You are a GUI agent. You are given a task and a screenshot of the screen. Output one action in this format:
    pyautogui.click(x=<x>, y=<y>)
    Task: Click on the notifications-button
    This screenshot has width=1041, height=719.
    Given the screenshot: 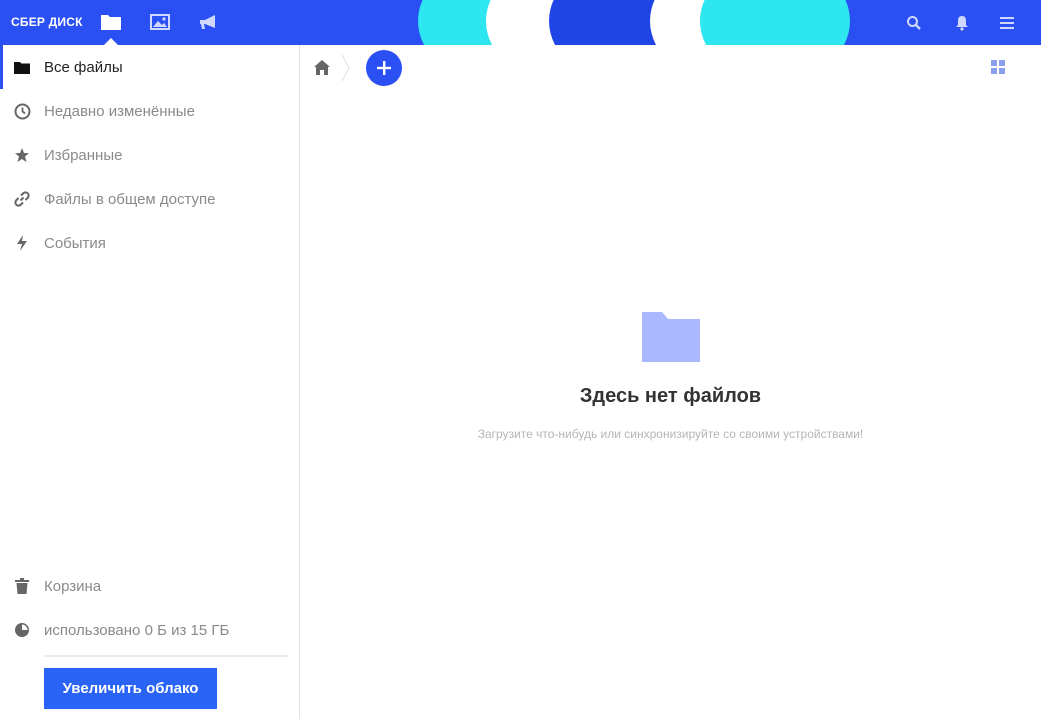 What is the action you would take?
    pyautogui.click(x=962, y=23)
    